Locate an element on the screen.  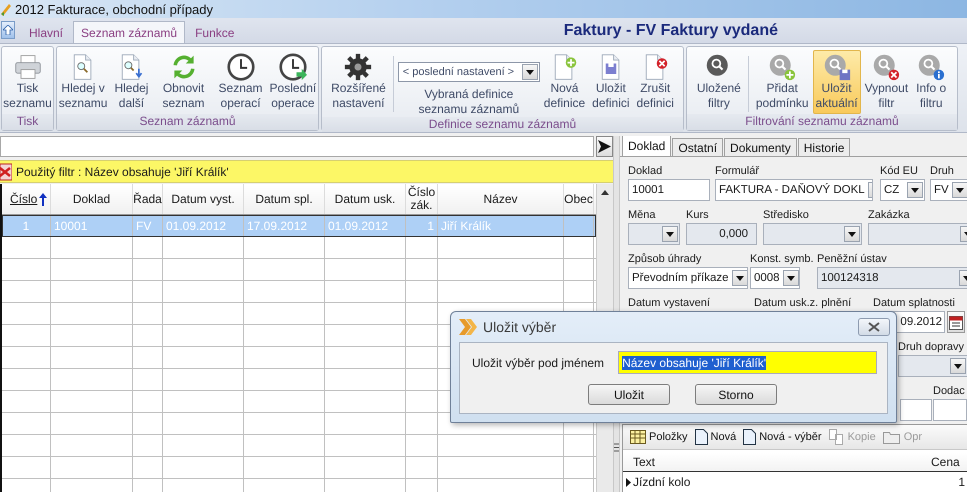
field-label: Způsob úhrady is located at coordinates (665, 260).